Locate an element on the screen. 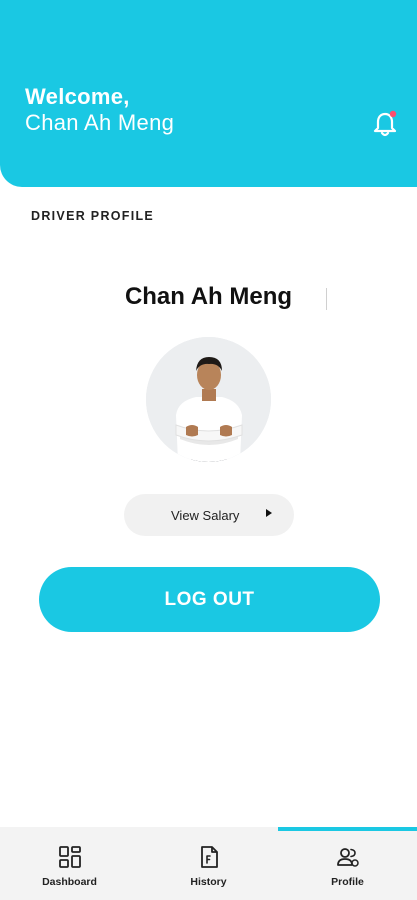  bottom-navigation: Dashboard History Profile is located at coordinates (208, 863).